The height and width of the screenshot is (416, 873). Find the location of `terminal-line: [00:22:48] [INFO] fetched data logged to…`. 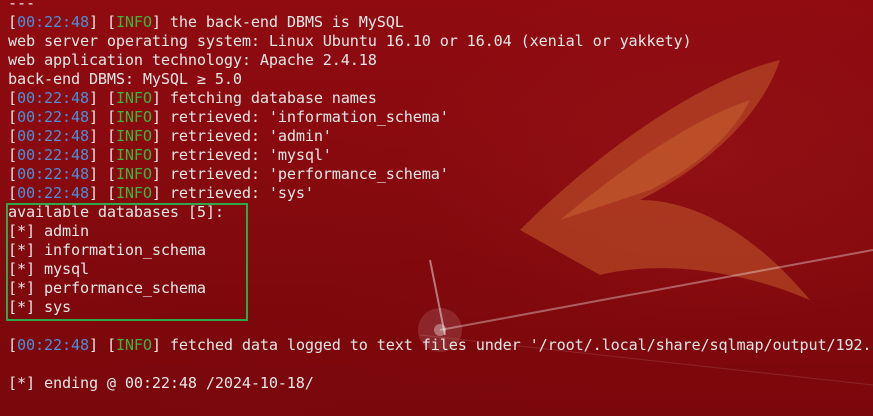

terminal-line: [00:22:48] [INFO] fetched data logged to… is located at coordinates (440, 345).